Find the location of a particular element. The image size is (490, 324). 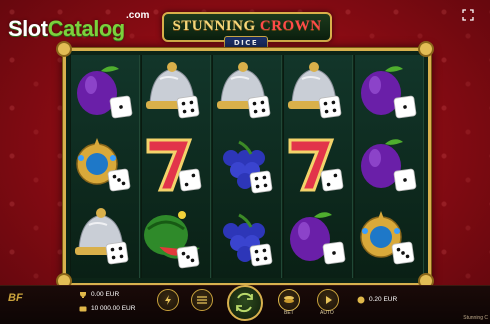

title-word-2: CROWN is located at coordinates (290, 26).